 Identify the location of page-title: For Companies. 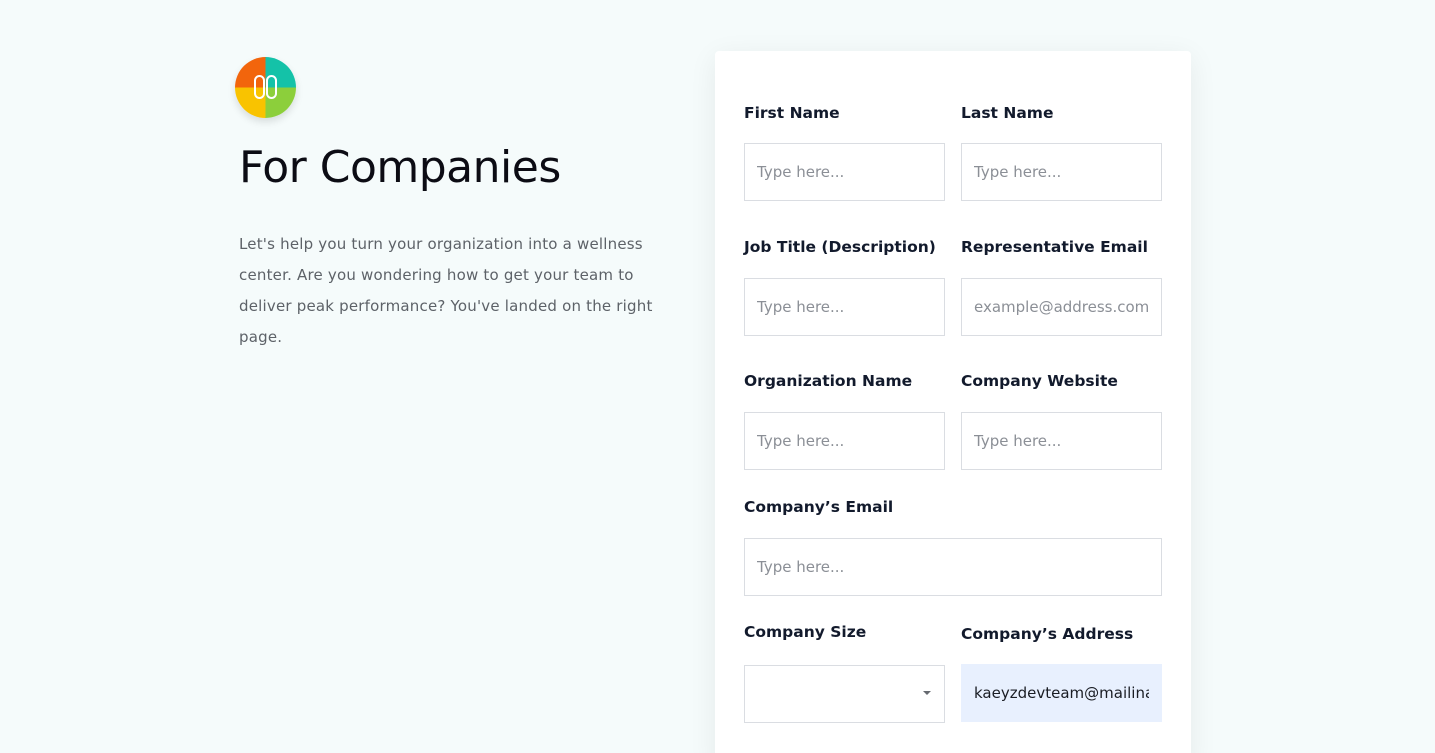
(400, 167).